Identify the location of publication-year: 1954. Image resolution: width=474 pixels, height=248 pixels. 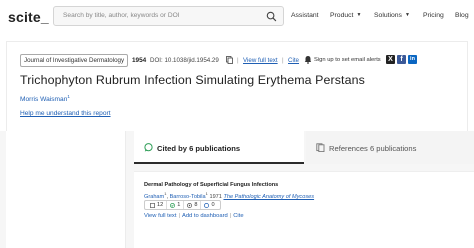
(139, 60).